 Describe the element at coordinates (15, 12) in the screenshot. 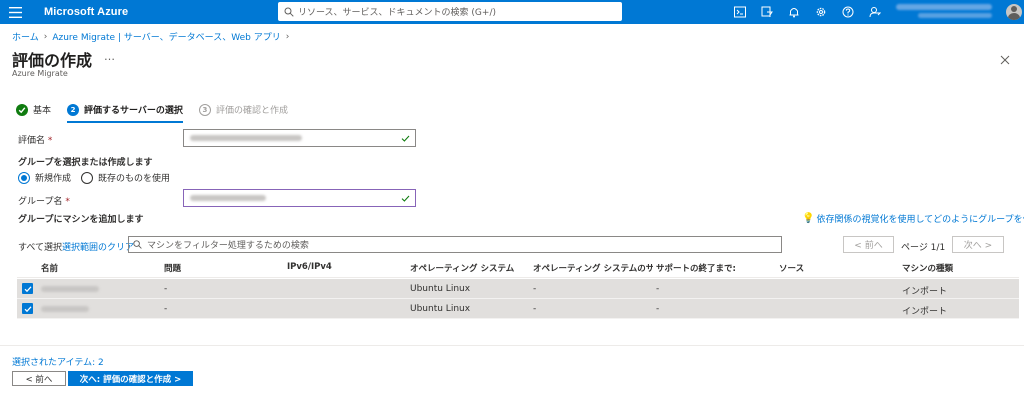

I see `hamburger-menu-icon` at that location.